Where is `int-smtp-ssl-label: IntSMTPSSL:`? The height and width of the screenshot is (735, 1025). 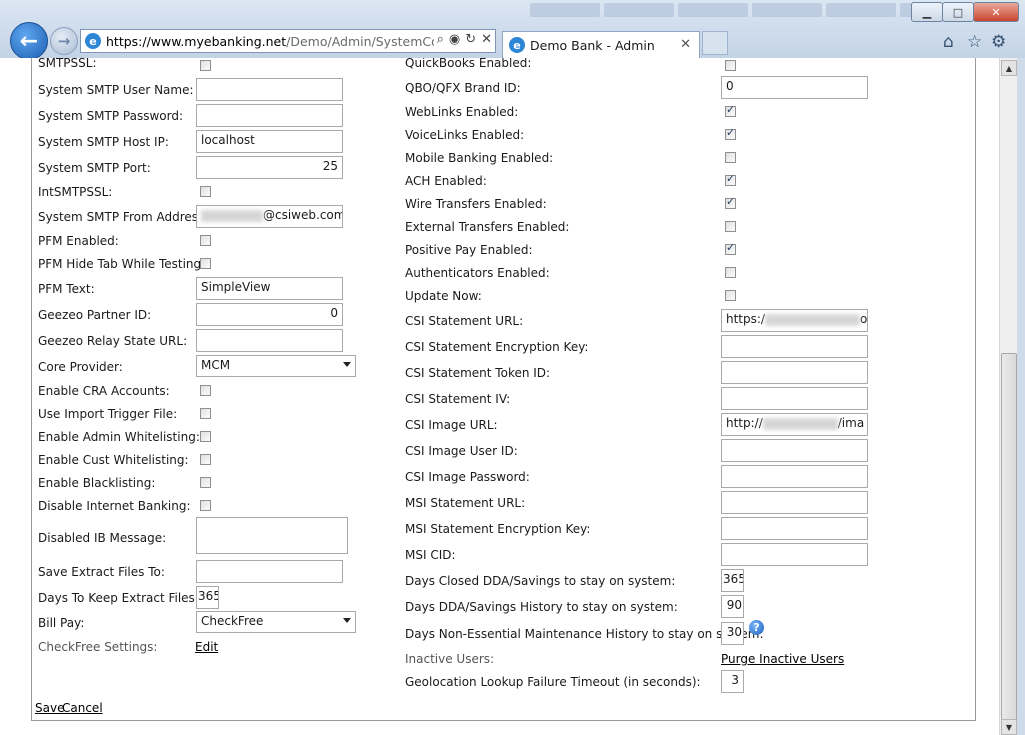
int-smtp-ssl-label: IntSMTPSSL: is located at coordinates (75, 192).